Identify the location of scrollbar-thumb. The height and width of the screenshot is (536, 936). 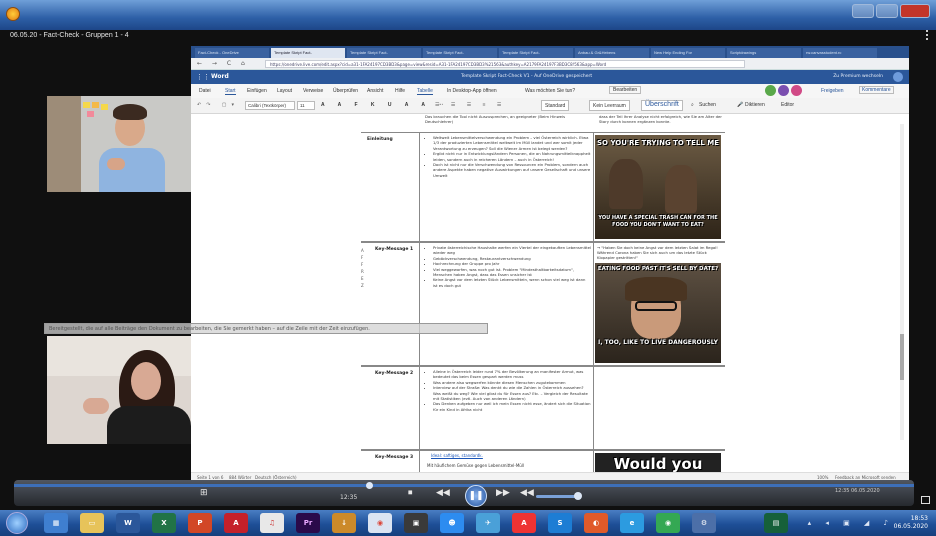
(902, 357).